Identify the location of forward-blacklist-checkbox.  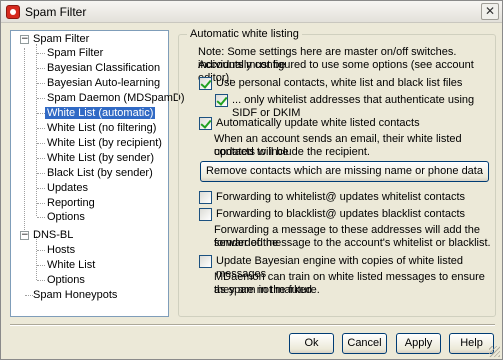
(205, 214).